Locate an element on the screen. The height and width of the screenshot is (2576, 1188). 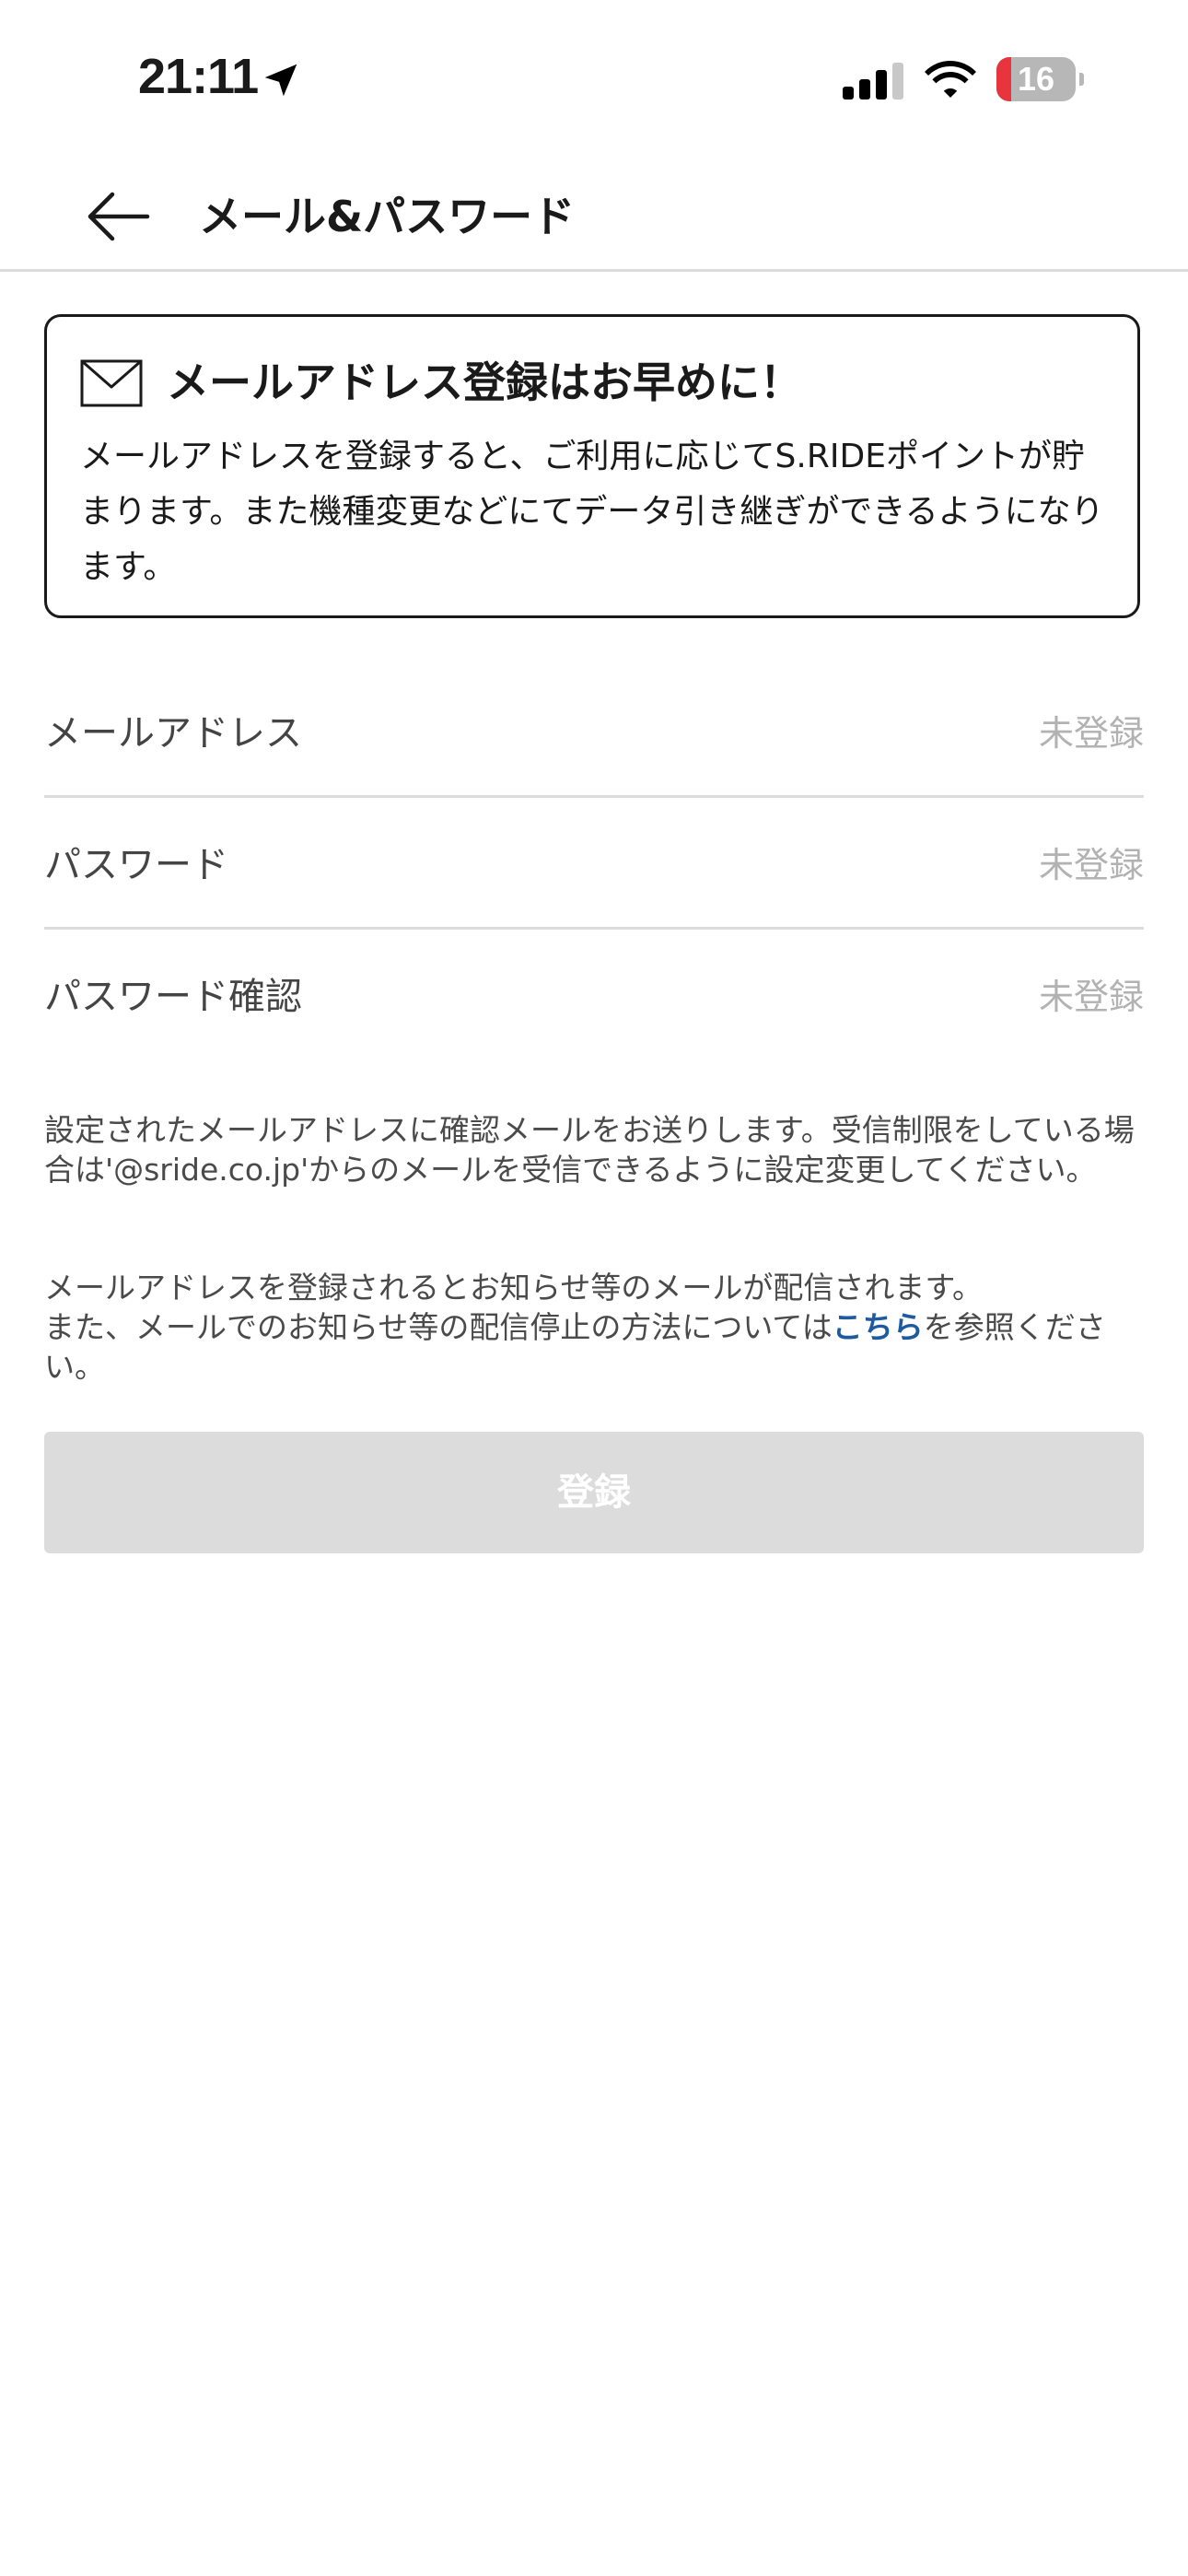
envelope-icon is located at coordinates (111, 383).